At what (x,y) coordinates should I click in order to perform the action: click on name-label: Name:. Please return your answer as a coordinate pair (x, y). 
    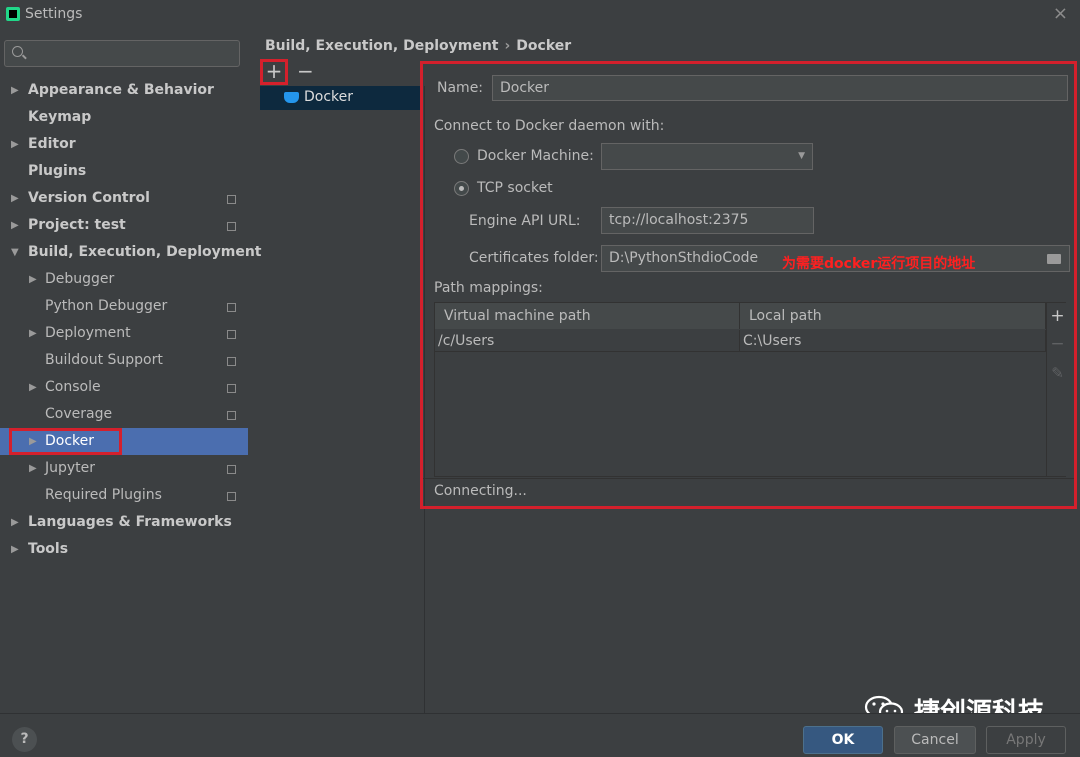
    Looking at the image, I should click on (460, 88).